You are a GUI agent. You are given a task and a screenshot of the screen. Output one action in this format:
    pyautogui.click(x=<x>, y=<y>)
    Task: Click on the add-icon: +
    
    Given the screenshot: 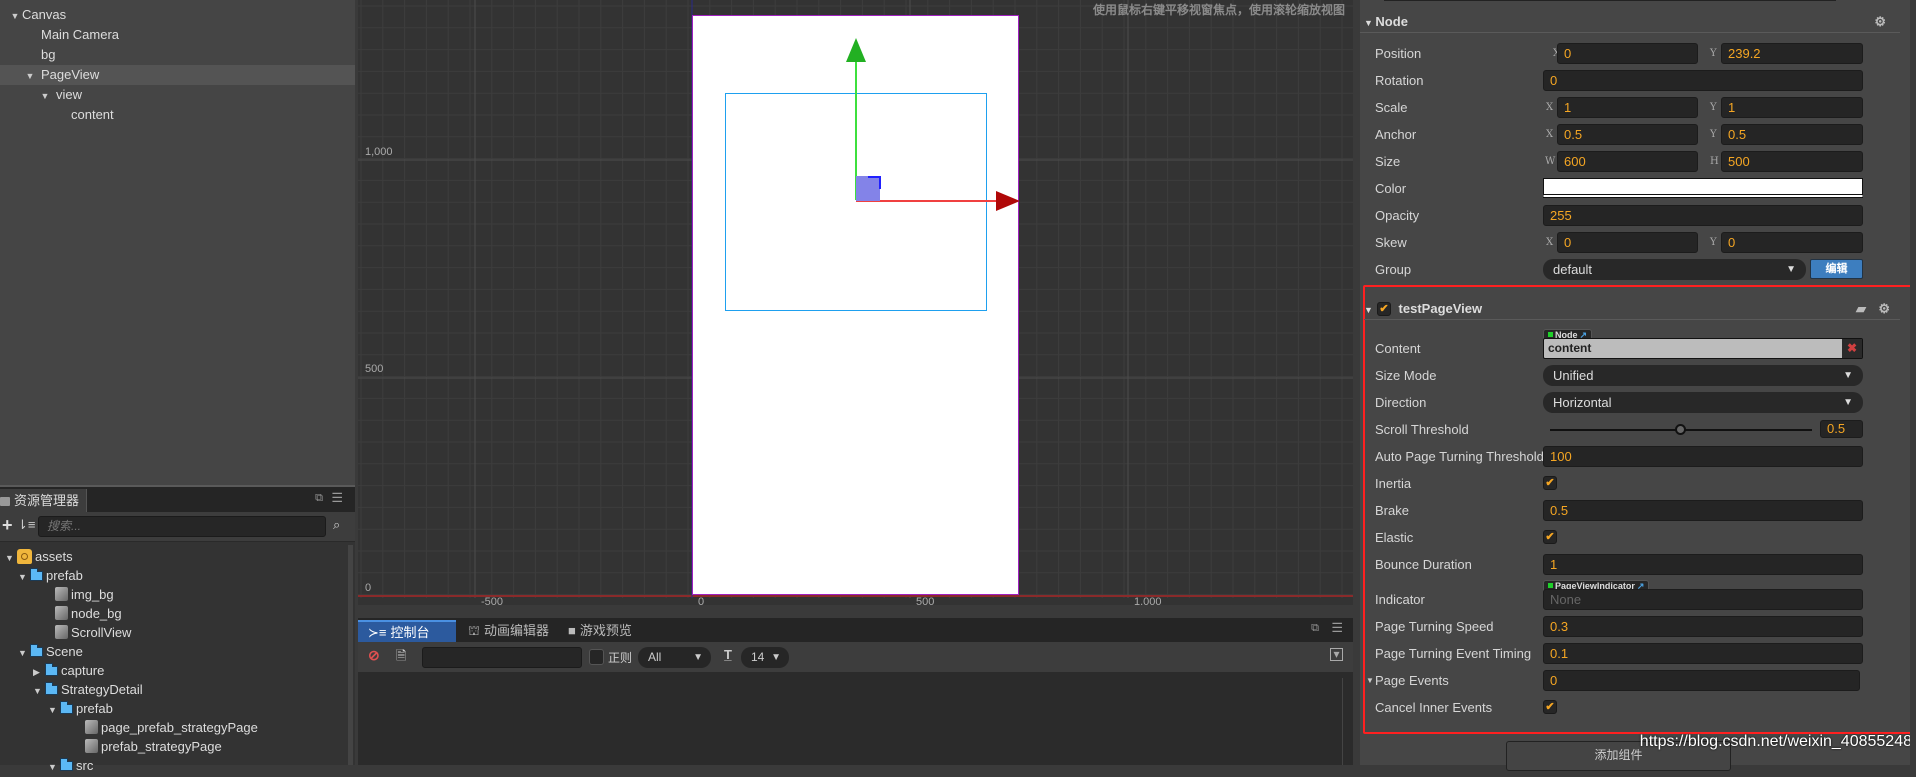 What is the action you would take?
    pyautogui.click(x=7, y=525)
    